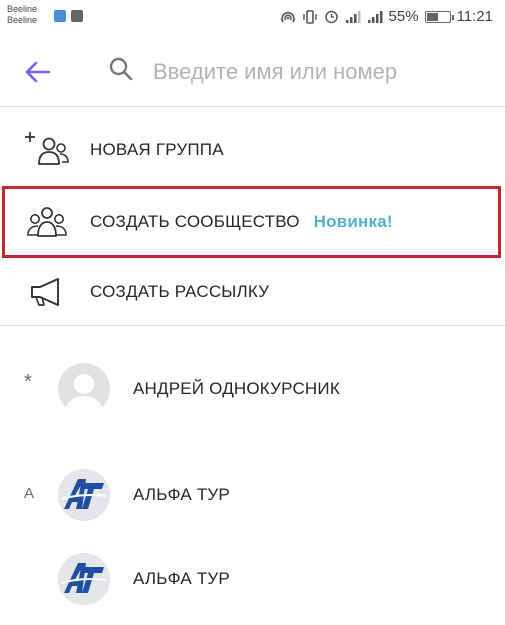 This screenshot has height=625, width=505. What do you see at coordinates (474, 16) in the screenshot?
I see `clock: 11:21` at bounding box center [474, 16].